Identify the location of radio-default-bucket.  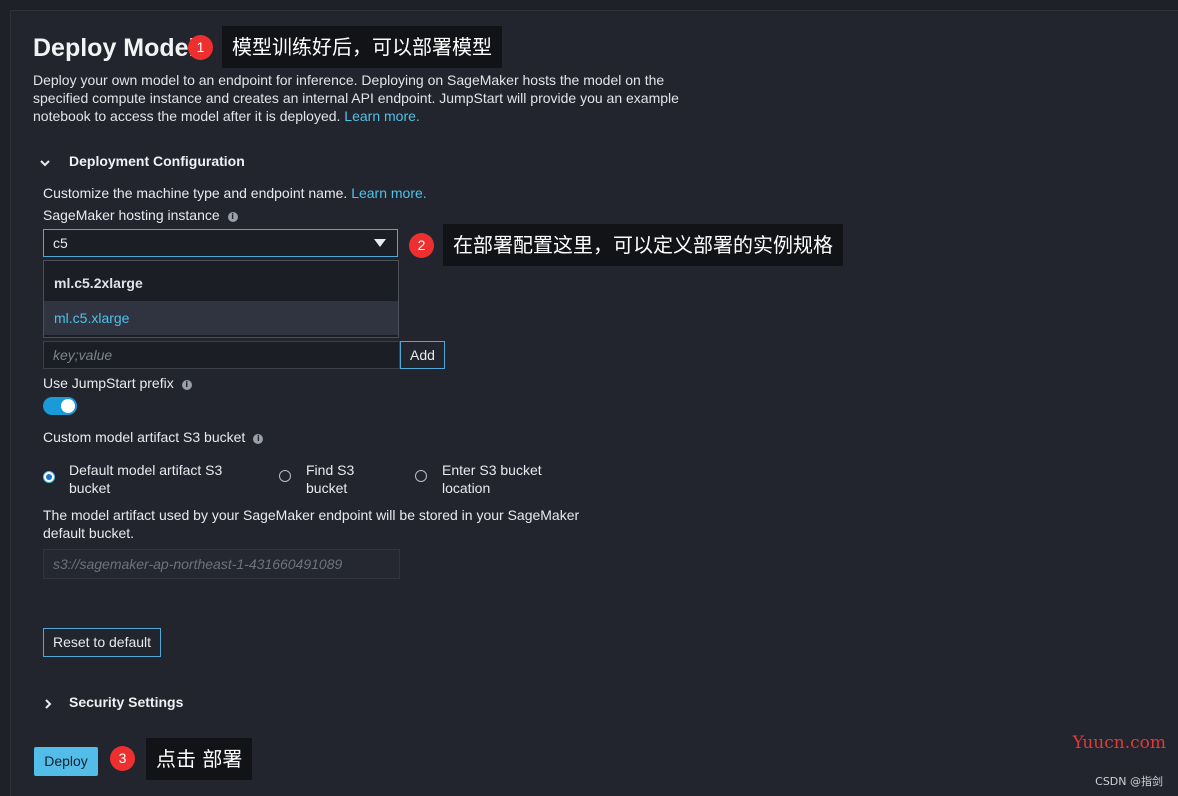
(49, 477).